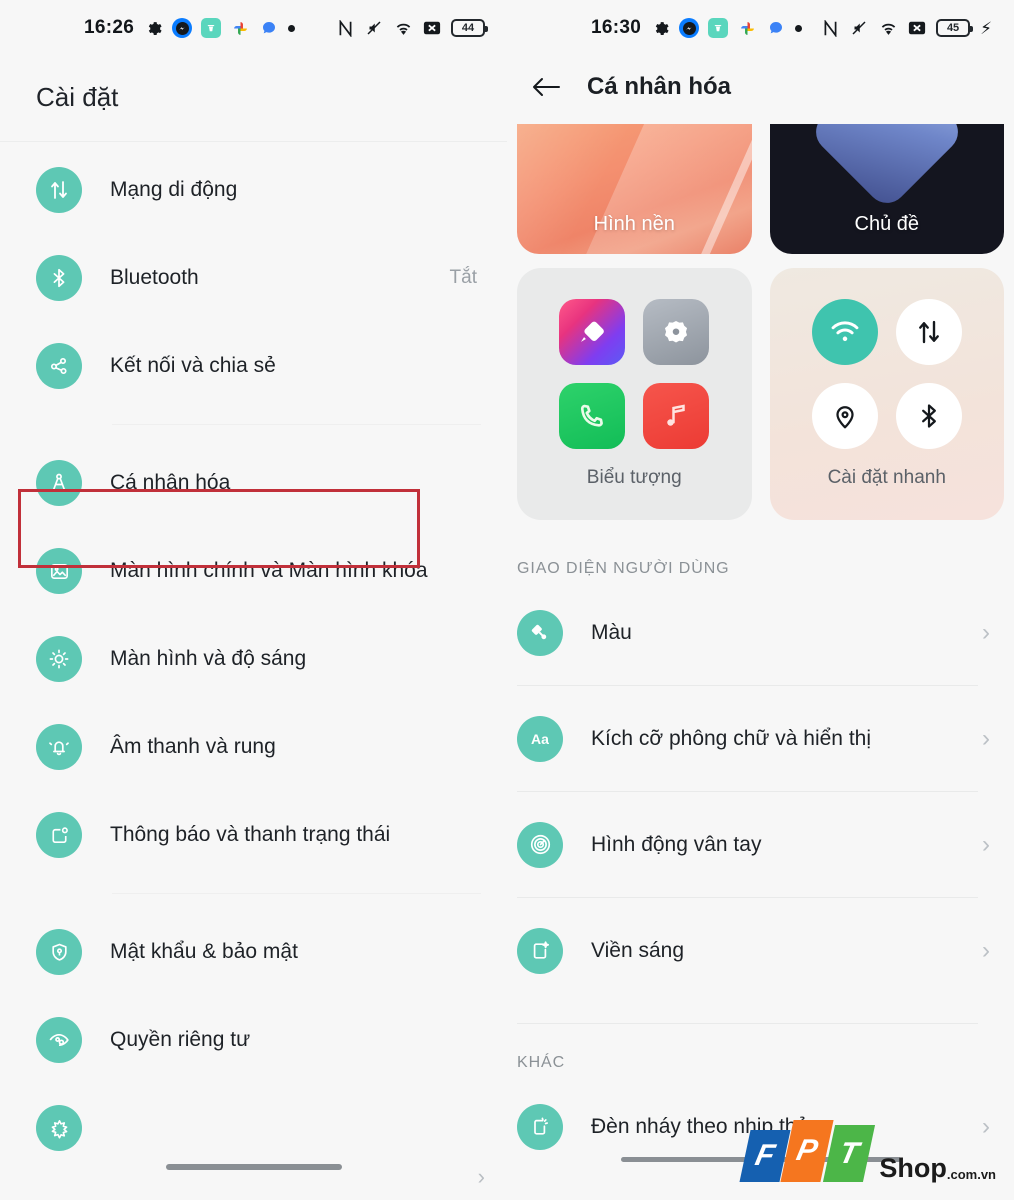  What do you see at coordinates (540, 950) in the screenshot?
I see `edge-lighting-icon` at bounding box center [540, 950].